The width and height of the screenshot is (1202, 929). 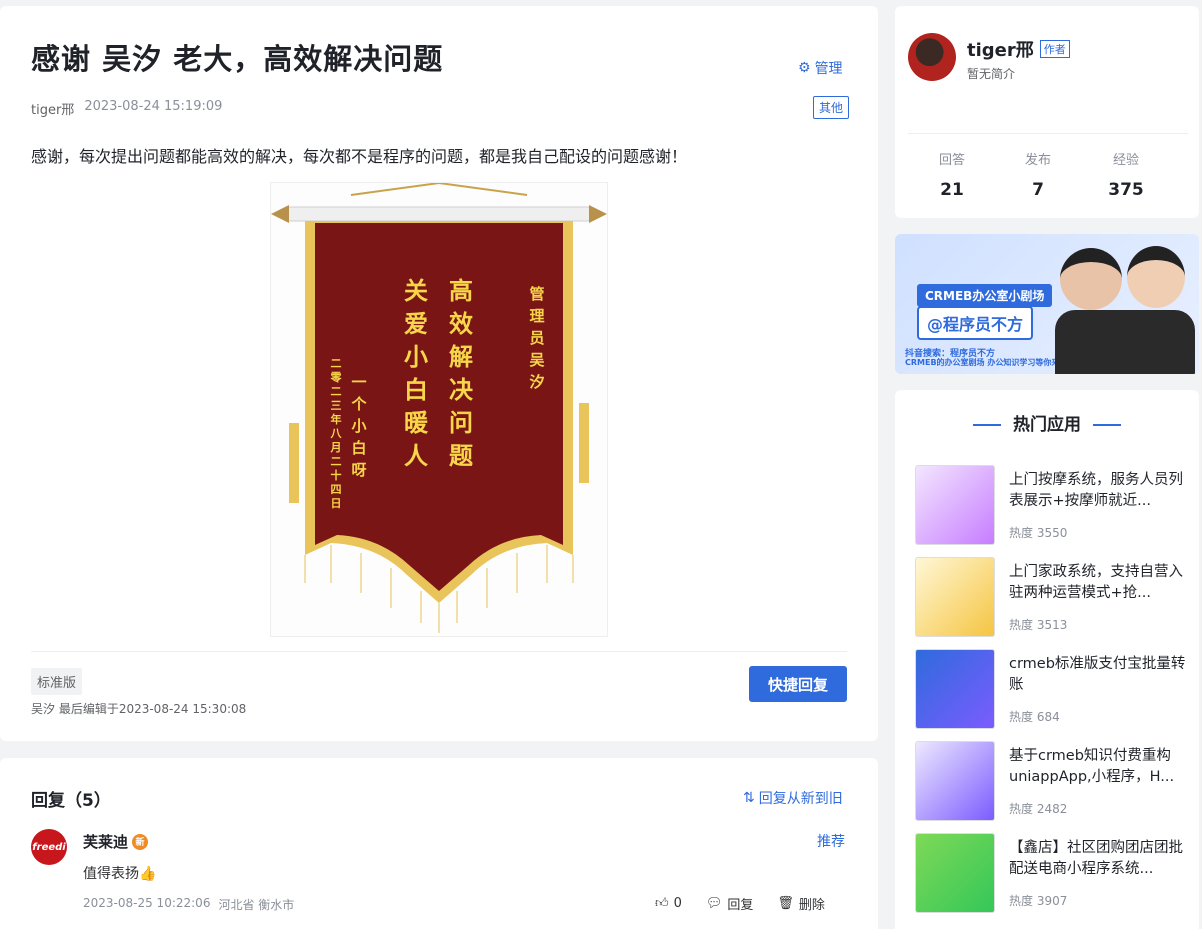 I want to click on edition-tag: 标准版, so click(x=57, y=681).